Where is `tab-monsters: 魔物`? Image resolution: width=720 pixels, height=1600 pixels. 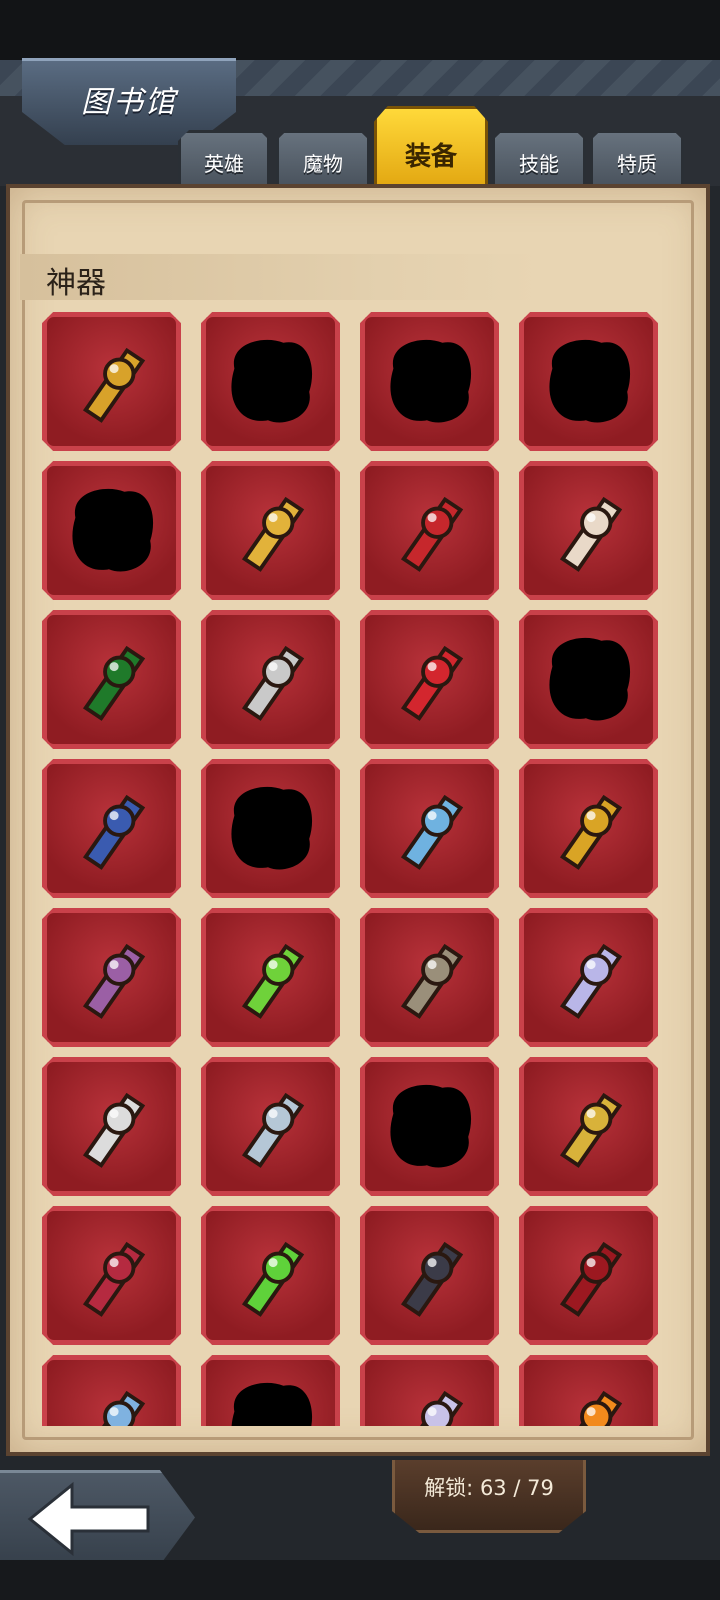 tab-monsters: 魔物 is located at coordinates (323, 160).